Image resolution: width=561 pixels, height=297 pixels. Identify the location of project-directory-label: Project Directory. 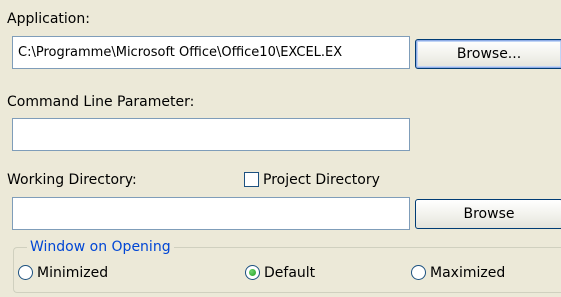
(321, 180).